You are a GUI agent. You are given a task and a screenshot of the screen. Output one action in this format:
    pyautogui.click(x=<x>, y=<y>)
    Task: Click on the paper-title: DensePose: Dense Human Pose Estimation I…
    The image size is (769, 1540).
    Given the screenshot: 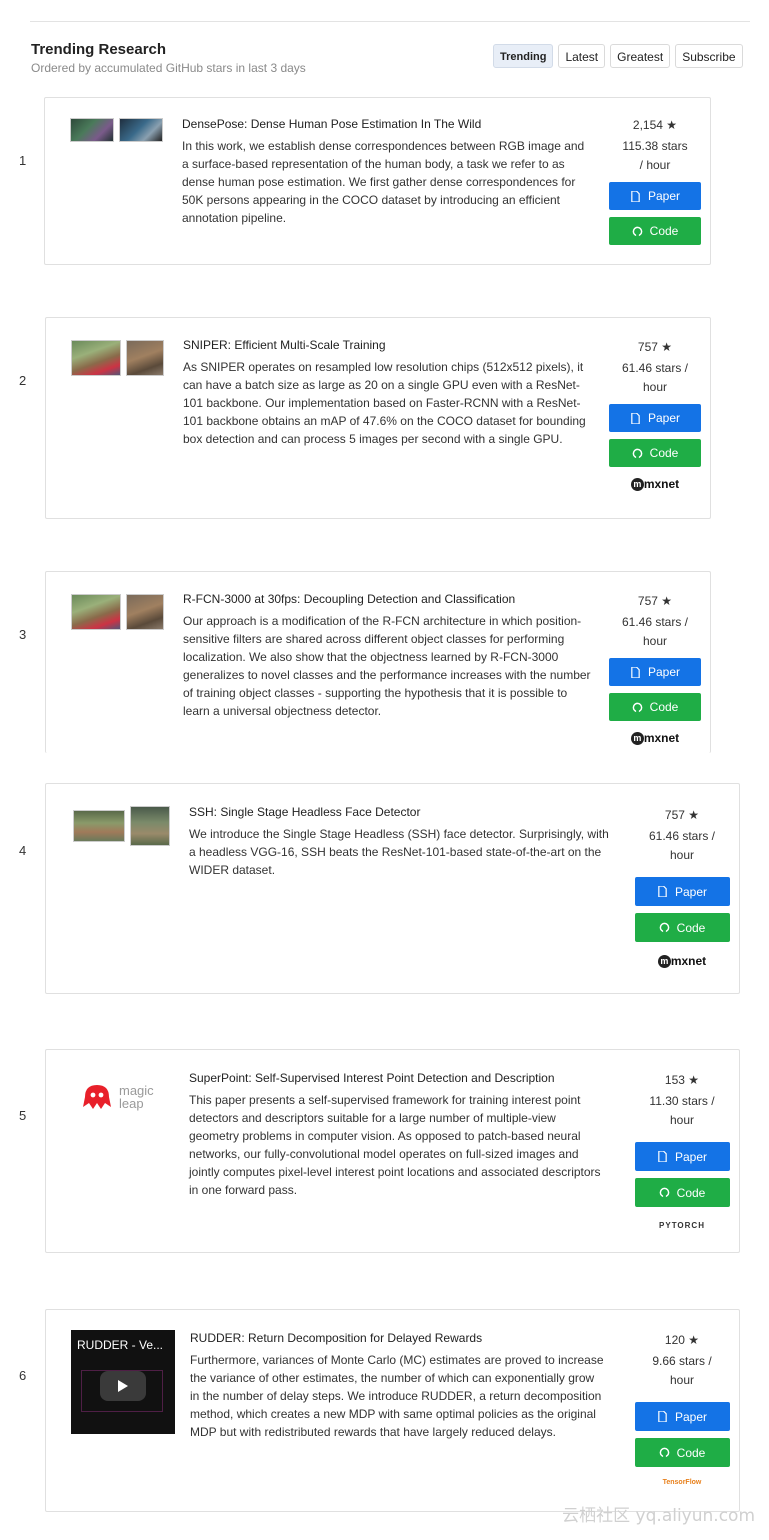 What is the action you would take?
    pyautogui.click(x=331, y=124)
    